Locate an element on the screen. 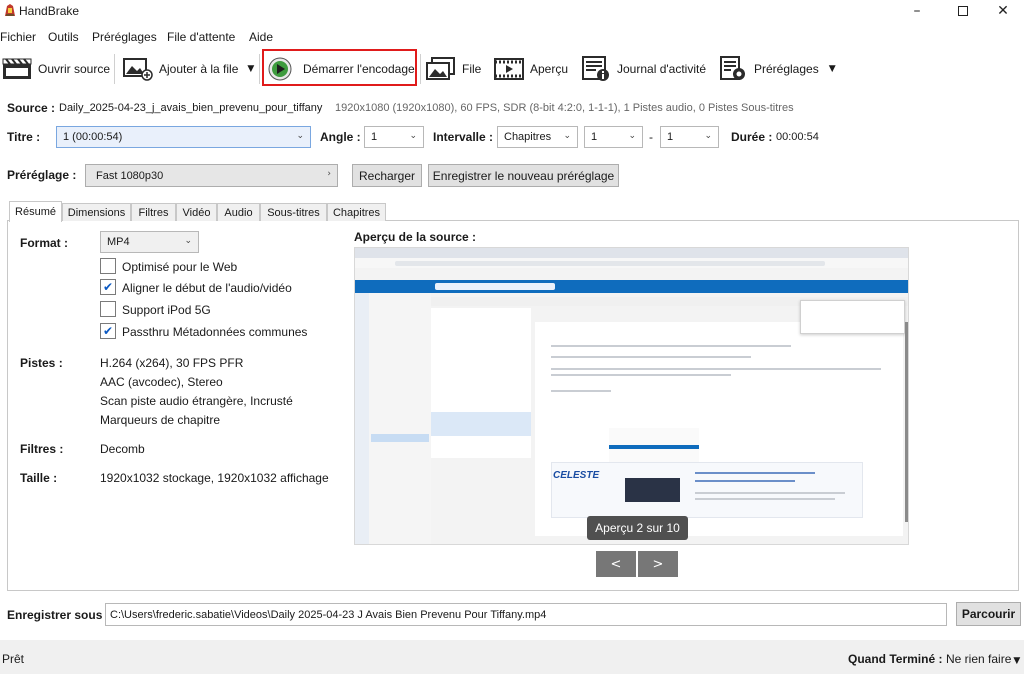 This screenshot has width=1024, height=674. web-optimized-checkbox is located at coordinates (108, 266).